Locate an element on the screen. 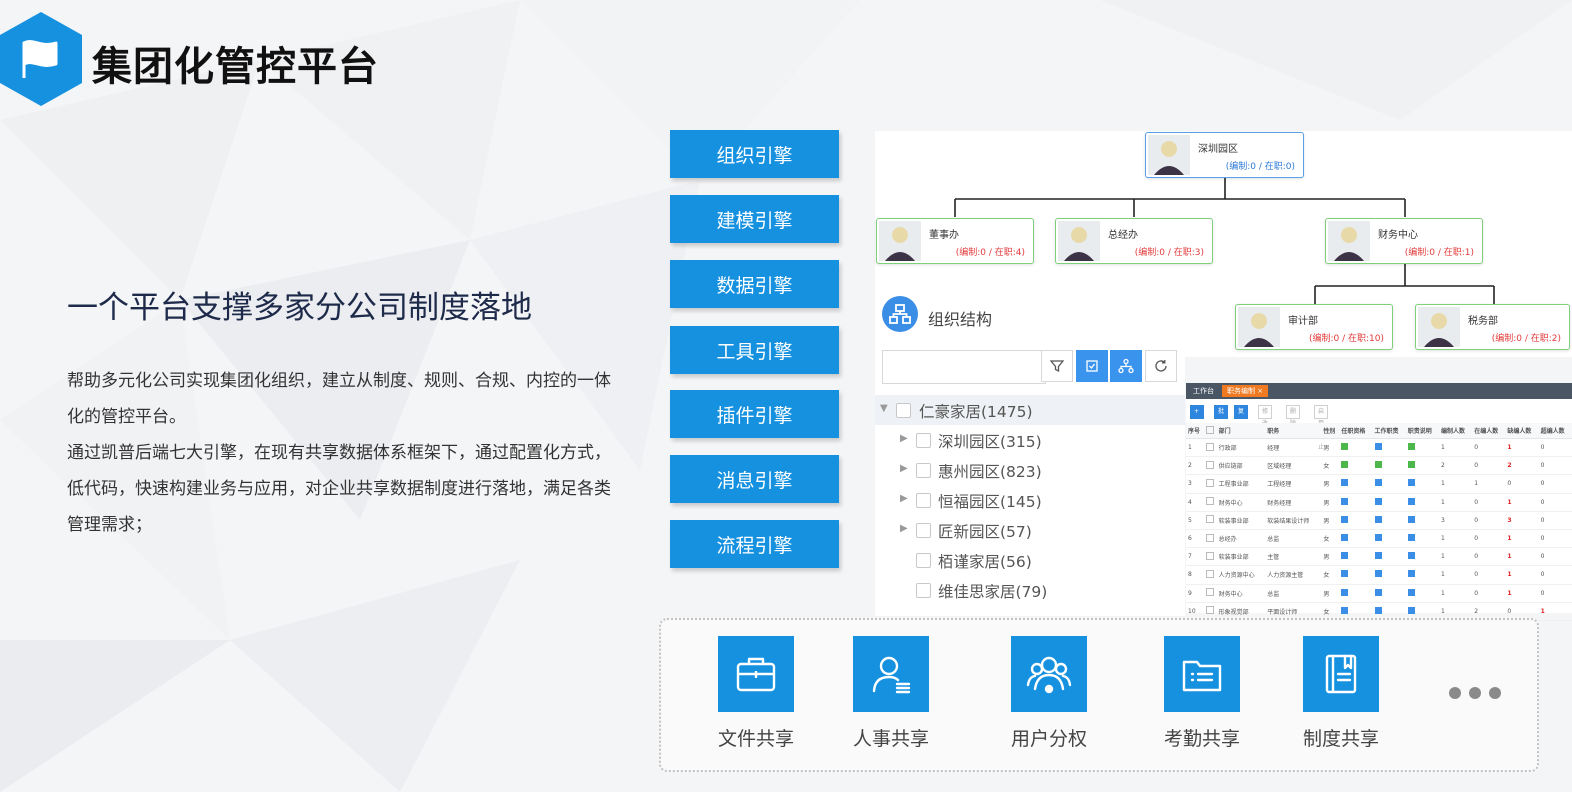  tree-row: ▶ 匠新园区(57) is located at coordinates (1030, 530).